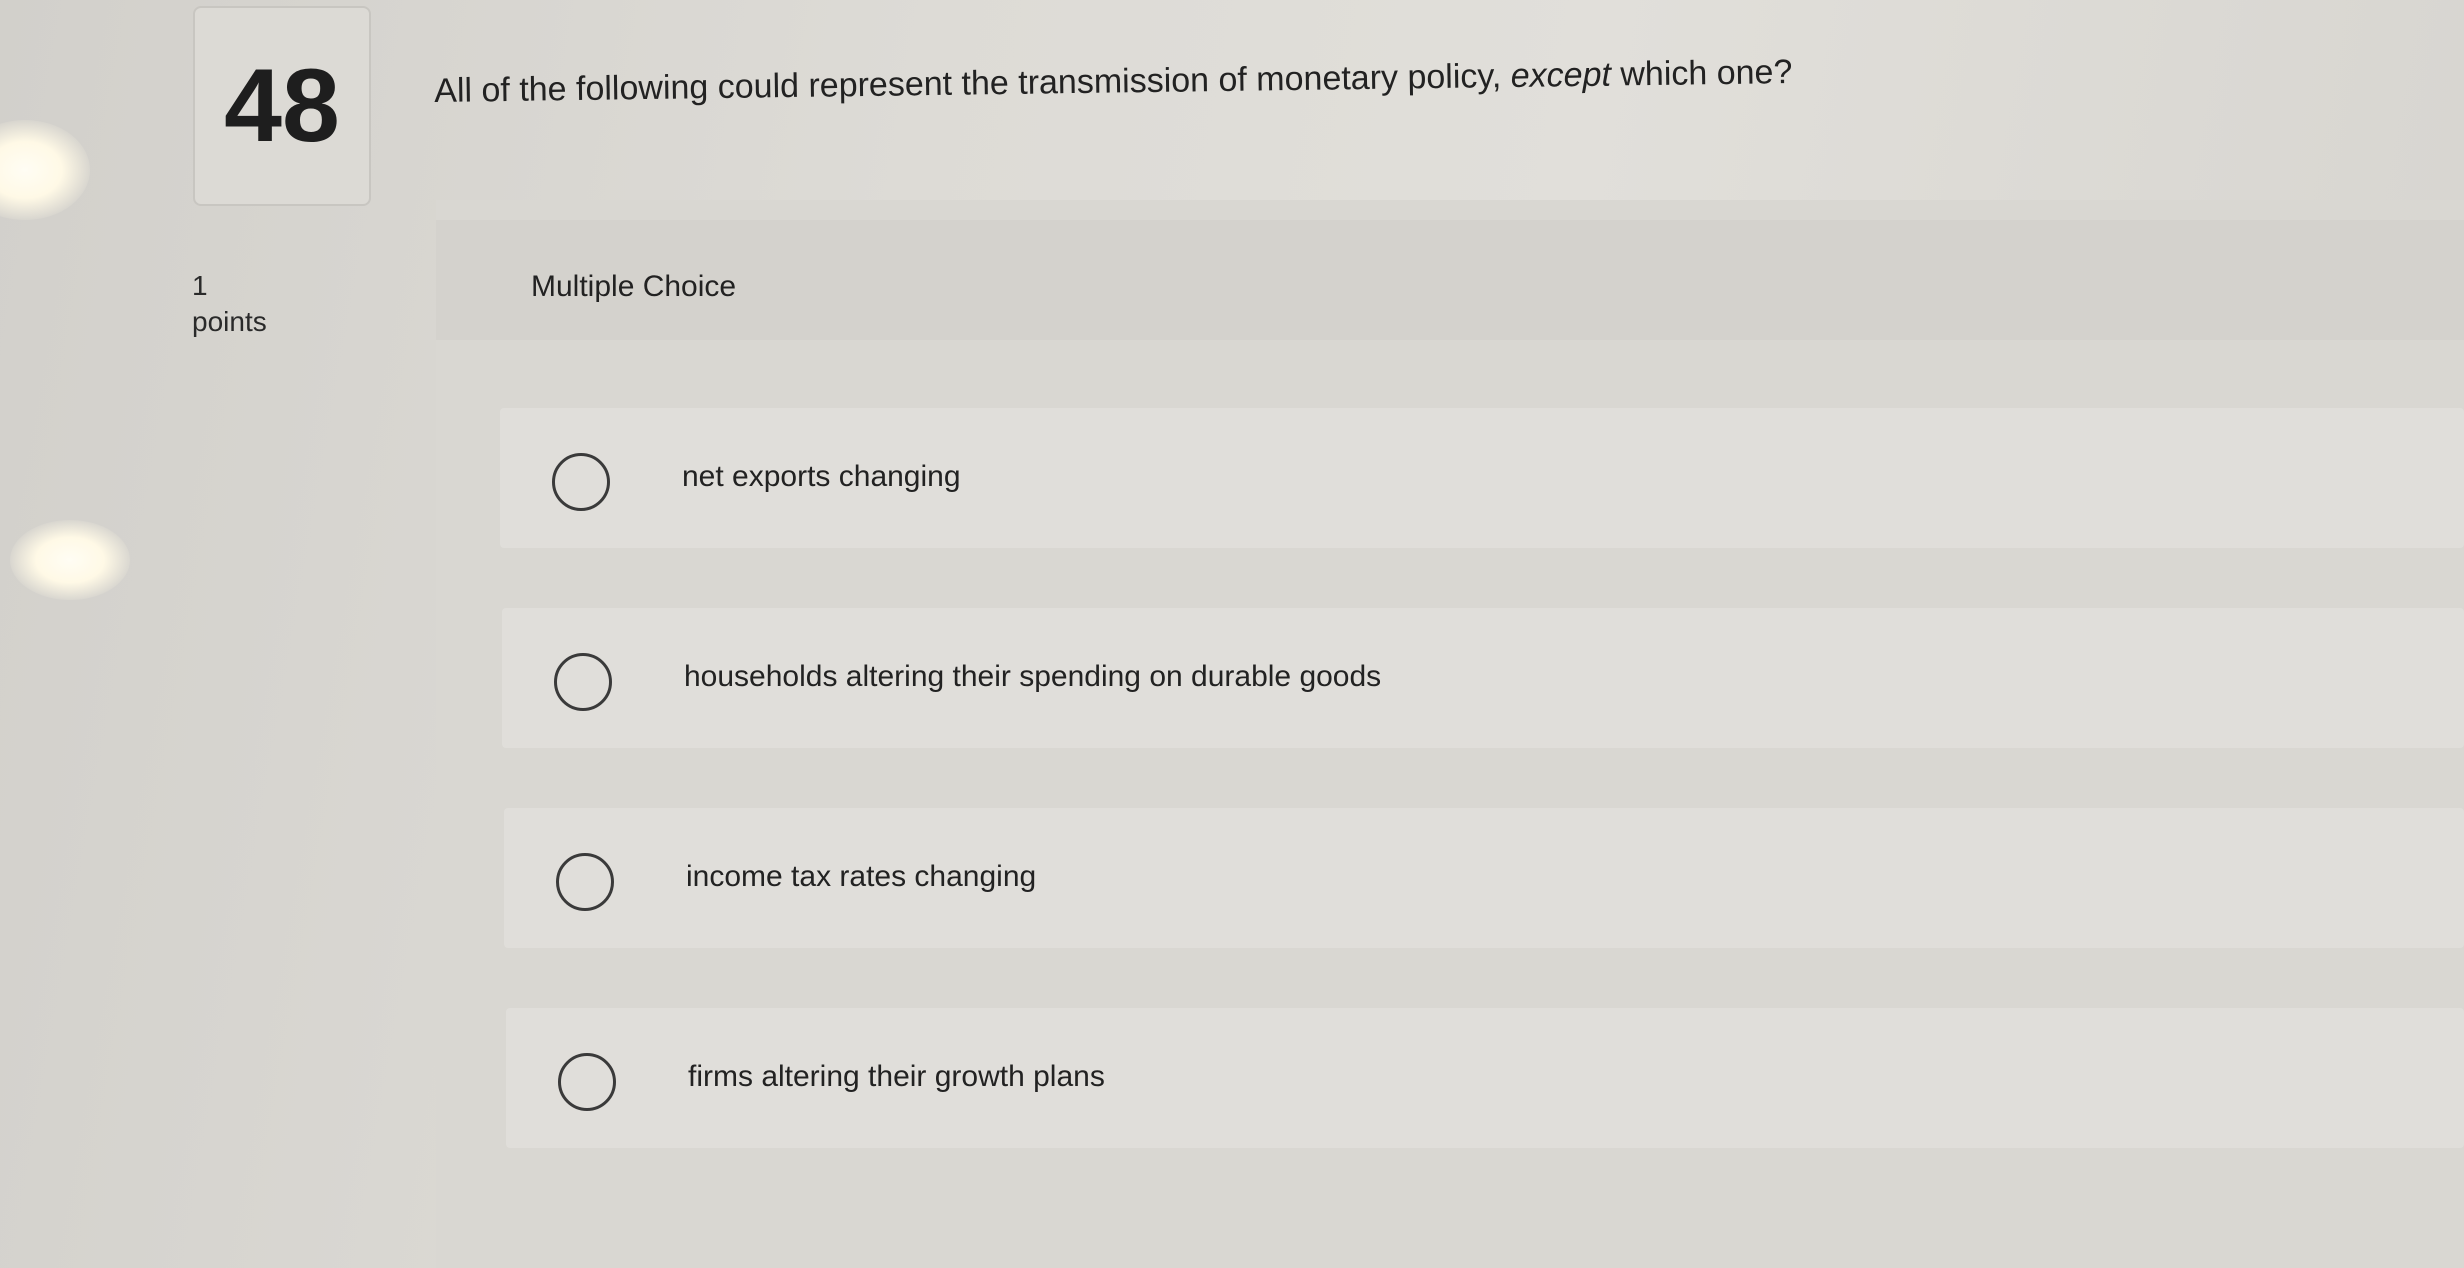 The width and height of the screenshot is (2464, 1268). What do you see at coordinates (821, 476) in the screenshot?
I see `answer-option-label: net exports changing` at bounding box center [821, 476].